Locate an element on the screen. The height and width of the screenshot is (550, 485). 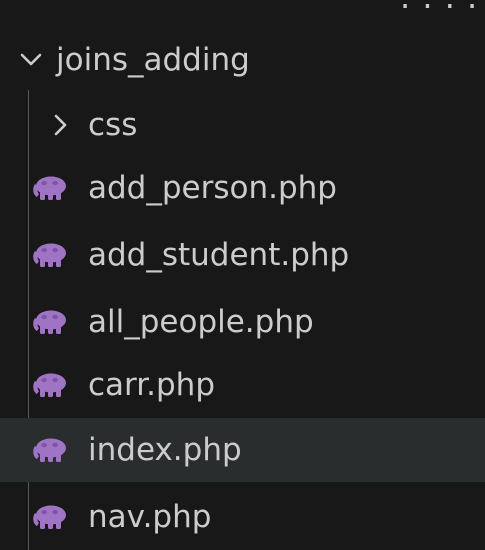
chevron-right-icon is located at coordinates (65, 125).